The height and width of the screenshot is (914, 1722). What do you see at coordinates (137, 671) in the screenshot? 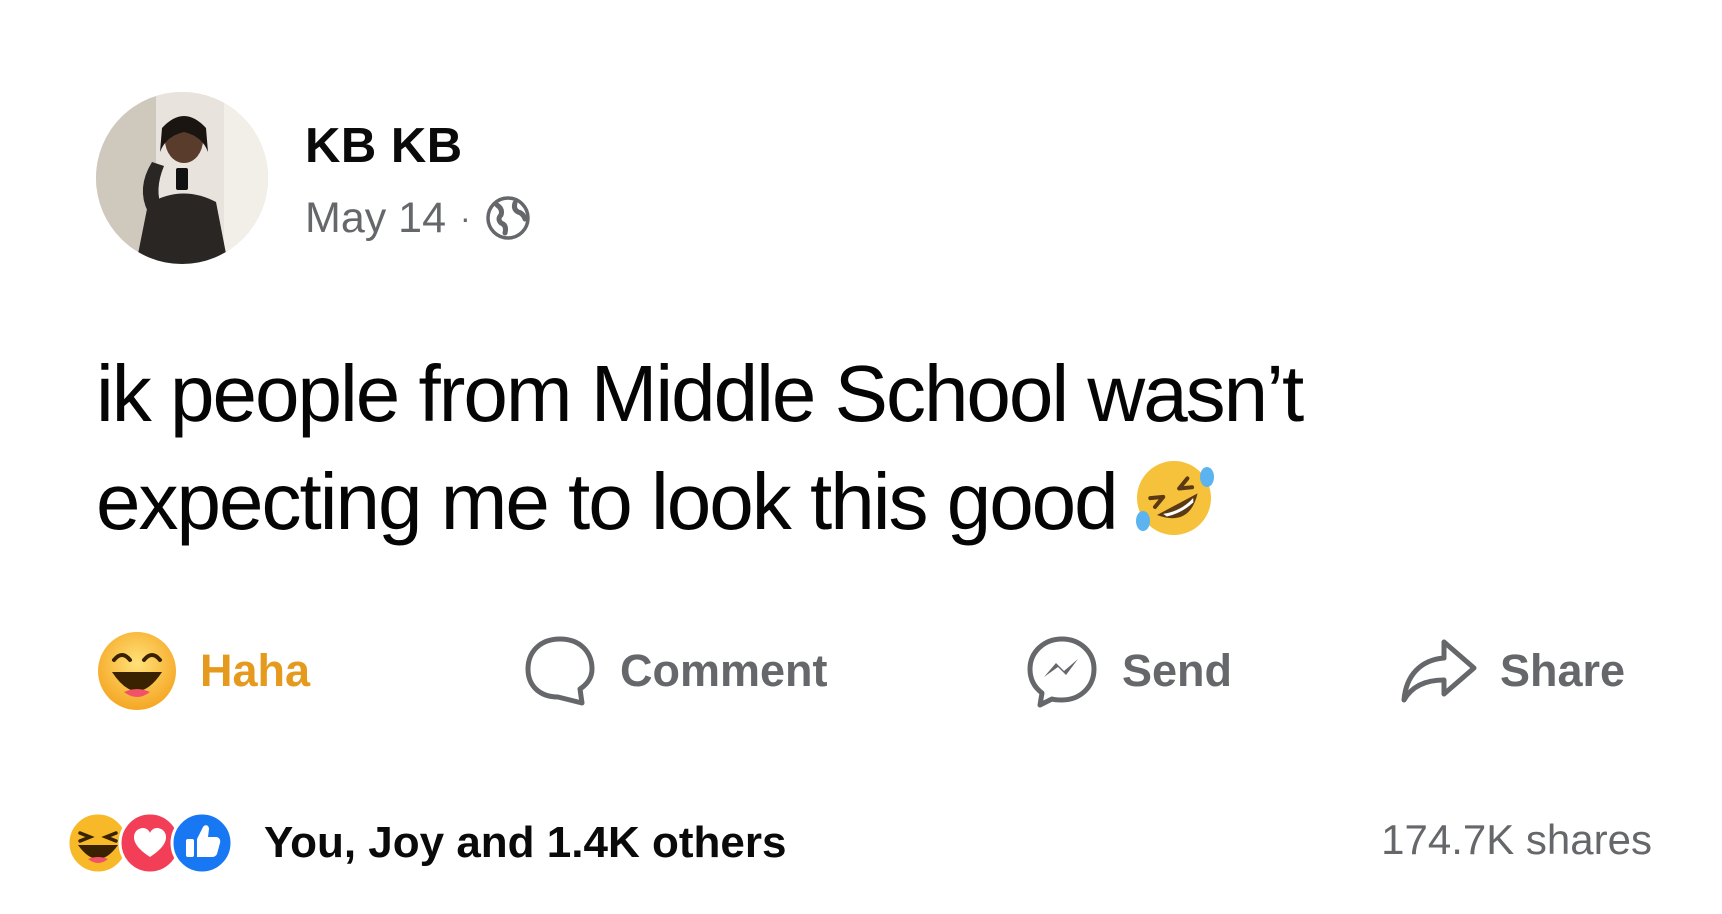
I see `haha-icon` at bounding box center [137, 671].